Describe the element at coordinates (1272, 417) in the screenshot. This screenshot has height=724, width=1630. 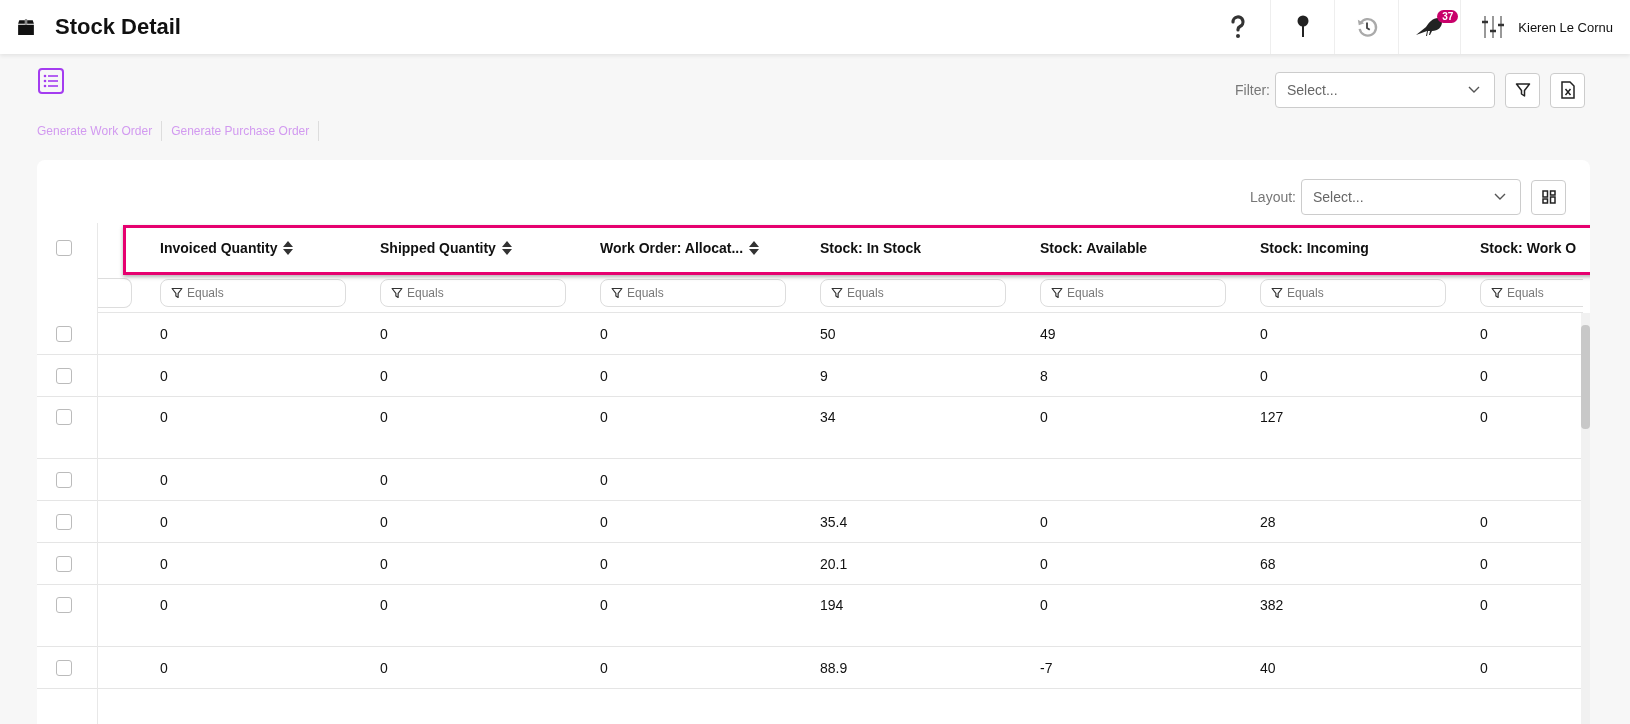
I see `table-cell: 127` at that location.